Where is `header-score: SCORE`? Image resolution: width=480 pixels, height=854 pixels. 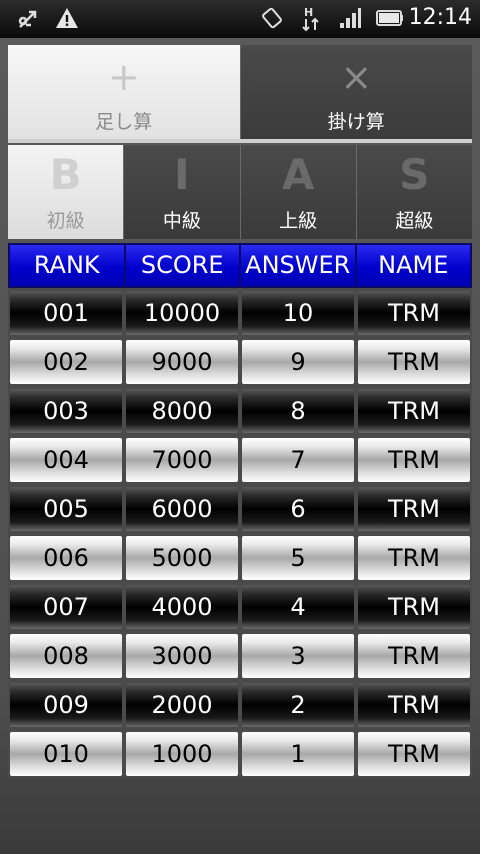
header-score: SCORE is located at coordinates (181, 265).